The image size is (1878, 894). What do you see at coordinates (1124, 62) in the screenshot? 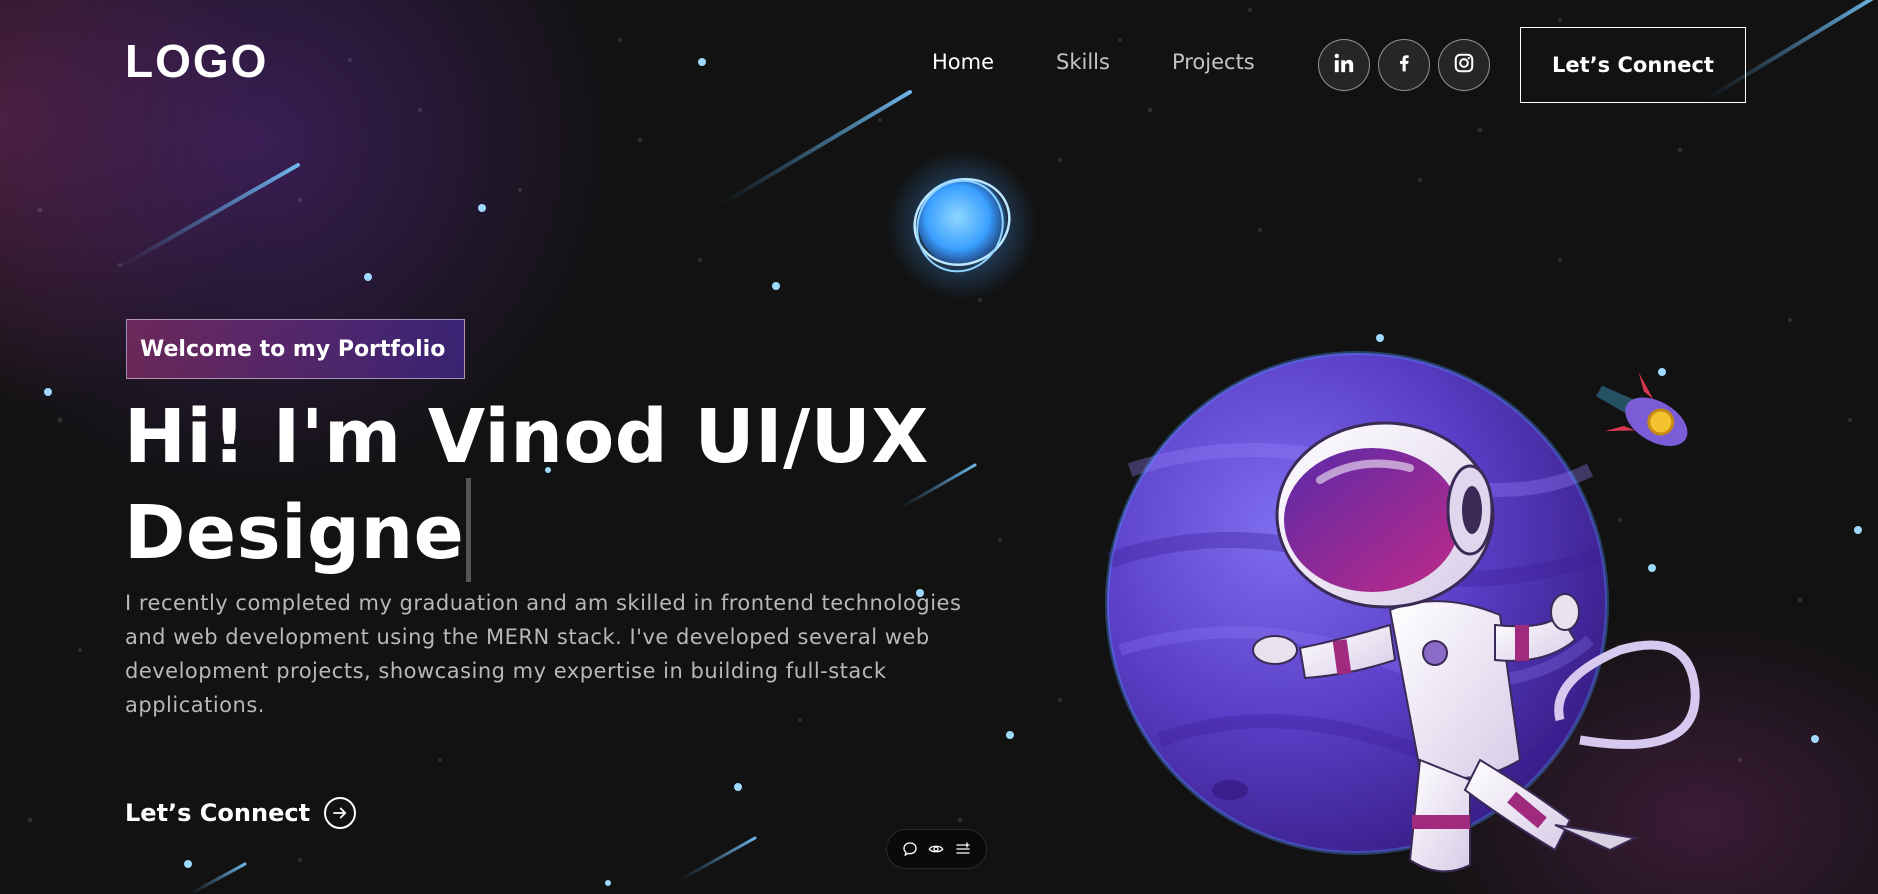
I see `main-nav: Home Skills Projects` at bounding box center [1124, 62].